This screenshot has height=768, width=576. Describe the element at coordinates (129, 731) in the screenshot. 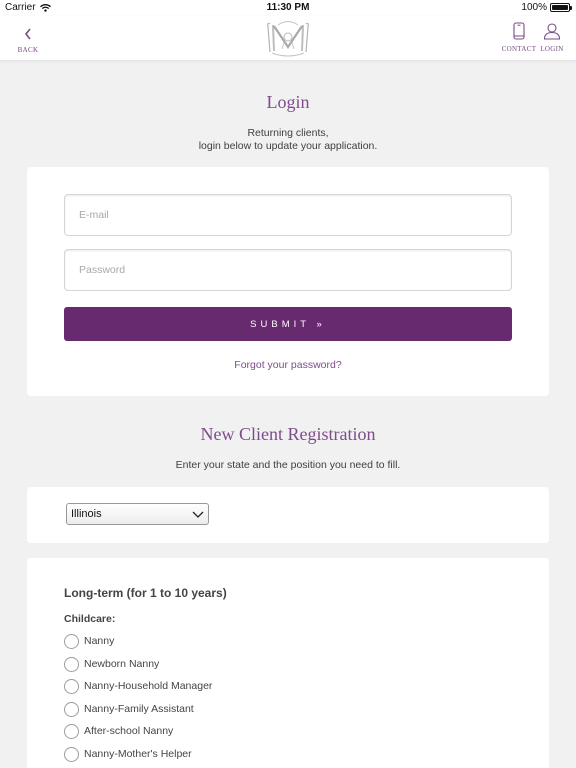

I see `radio-label: After-school Nanny` at that location.